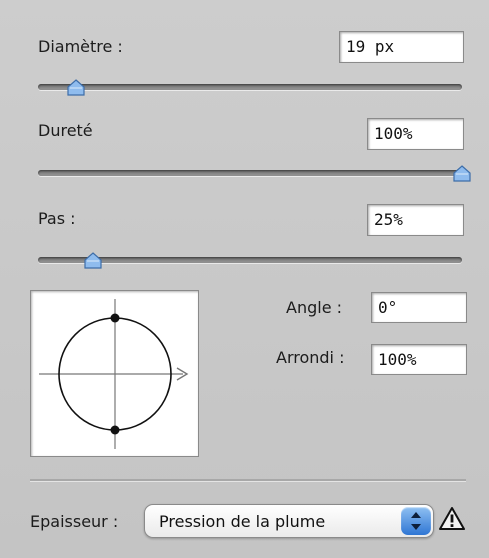 The height and width of the screenshot is (558, 489). I want to click on up-down-arrows-icon, so click(416, 521).